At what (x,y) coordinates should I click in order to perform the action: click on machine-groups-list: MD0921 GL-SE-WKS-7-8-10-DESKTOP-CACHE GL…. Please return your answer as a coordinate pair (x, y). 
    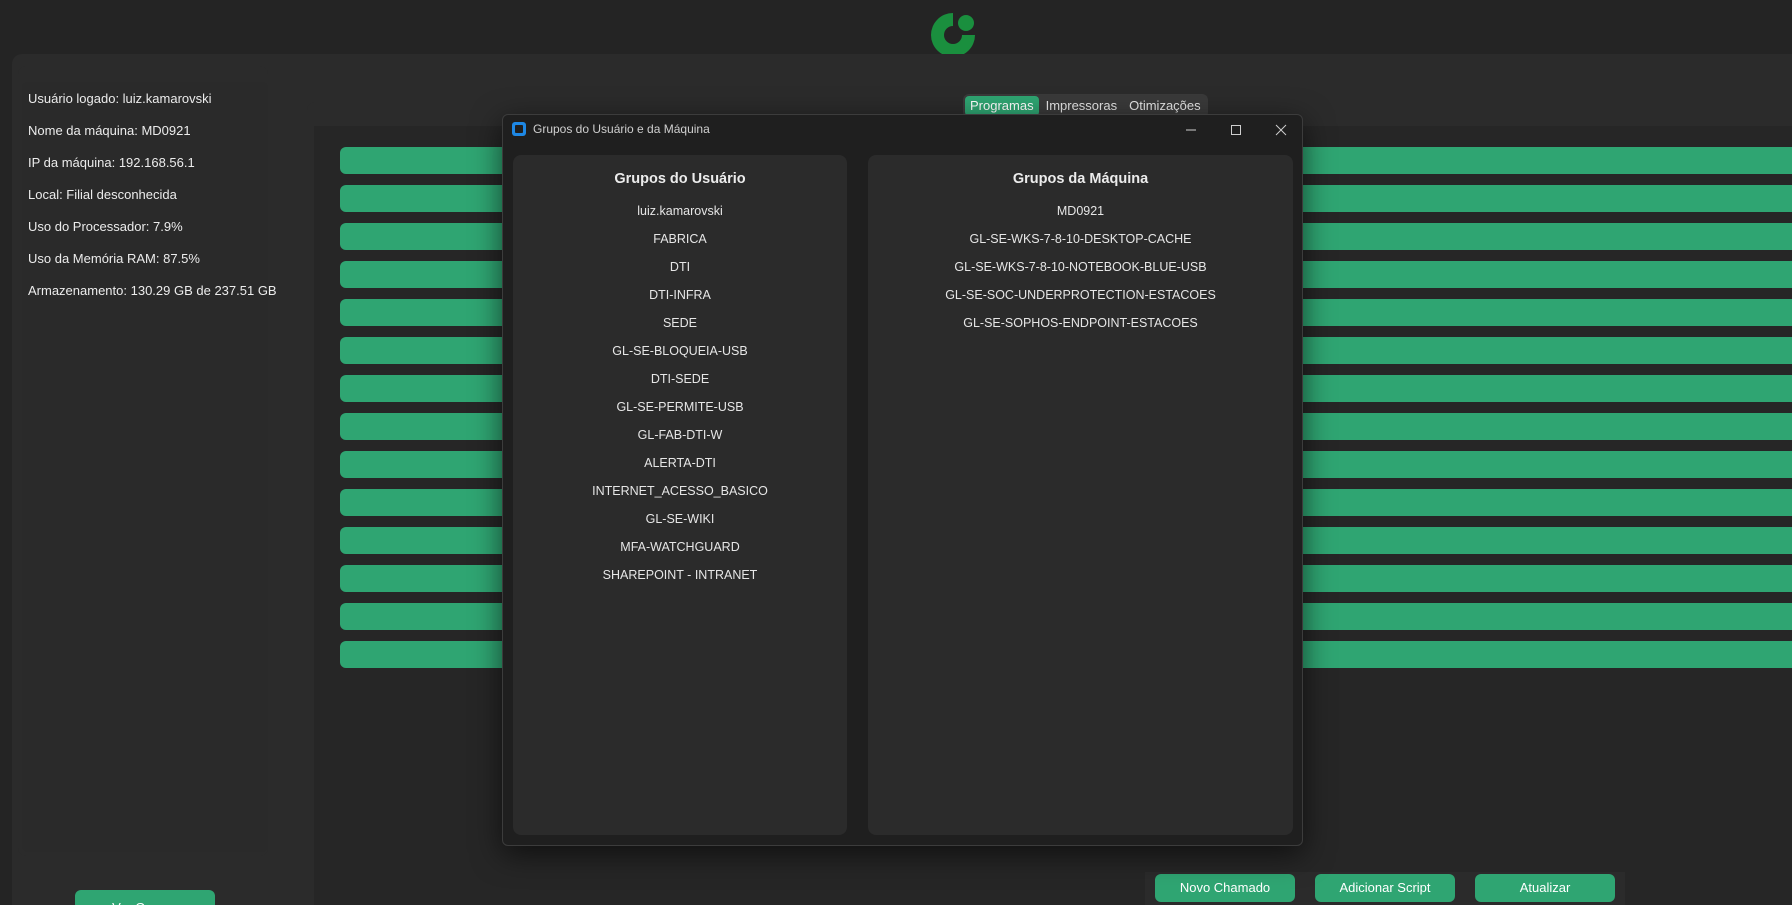
    Looking at the image, I should click on (1080, 274).